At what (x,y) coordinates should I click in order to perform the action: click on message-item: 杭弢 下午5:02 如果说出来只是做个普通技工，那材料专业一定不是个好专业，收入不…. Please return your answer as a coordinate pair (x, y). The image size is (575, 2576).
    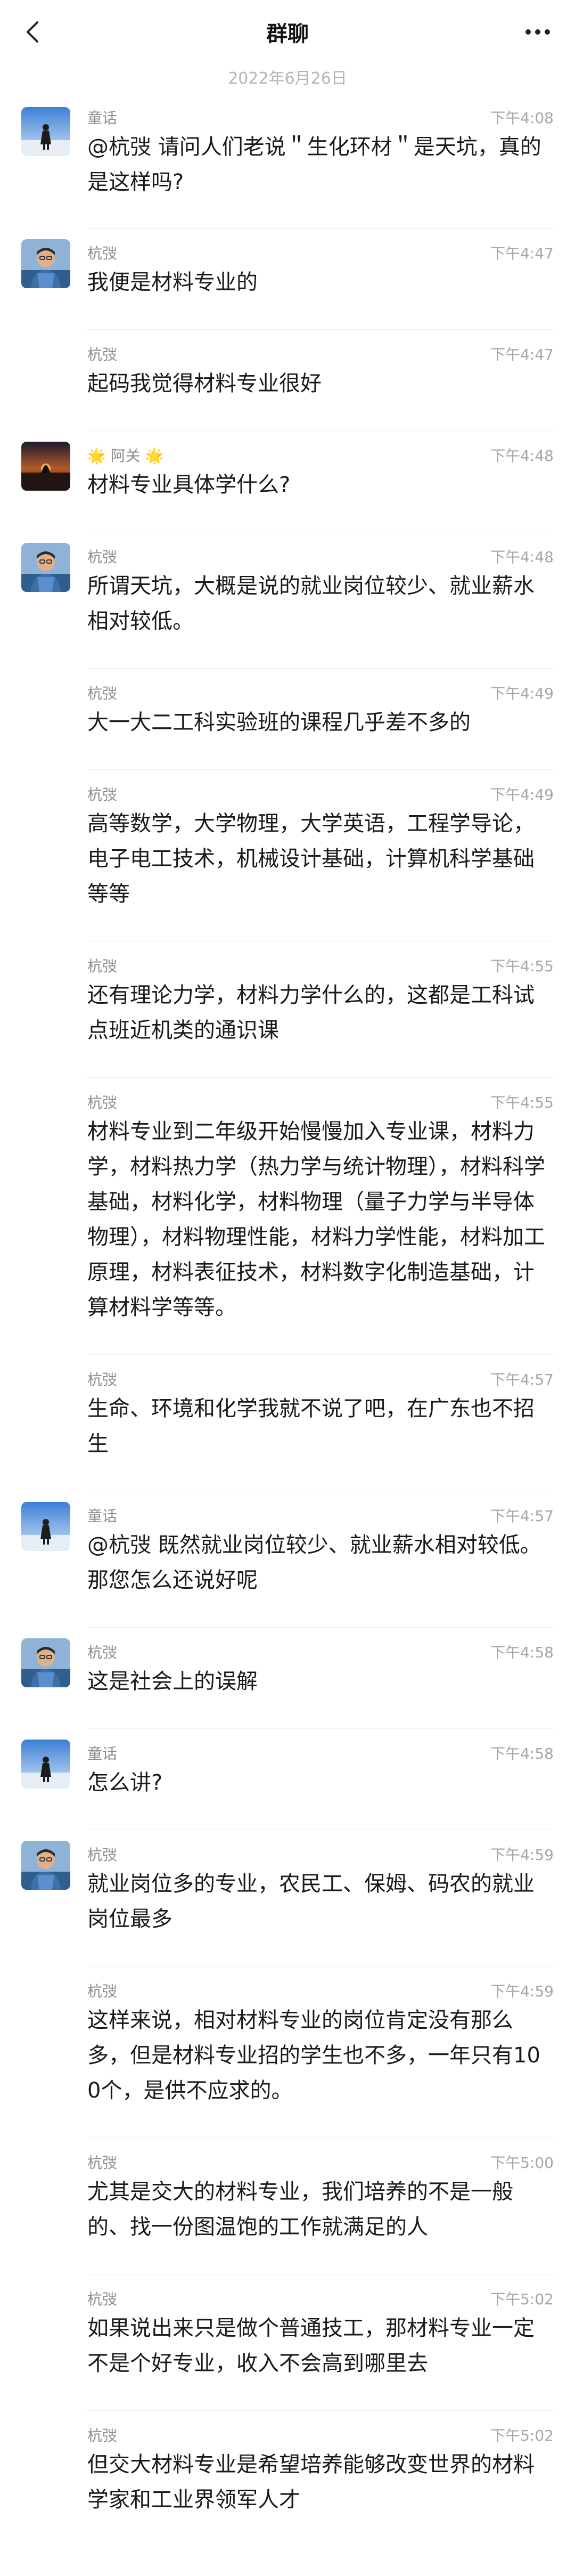
    Looking at the image, I should click on (287, 2342).